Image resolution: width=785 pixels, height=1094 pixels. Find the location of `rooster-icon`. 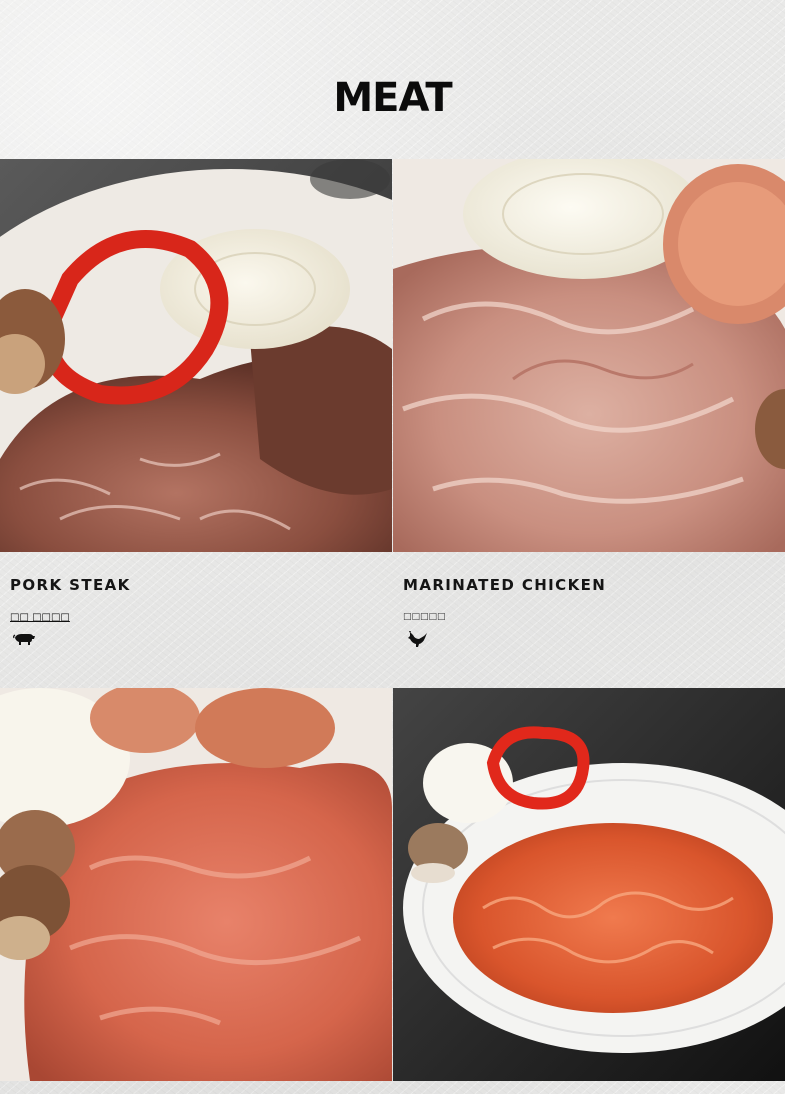

rooster-icon is located at coordinates (417, 639).